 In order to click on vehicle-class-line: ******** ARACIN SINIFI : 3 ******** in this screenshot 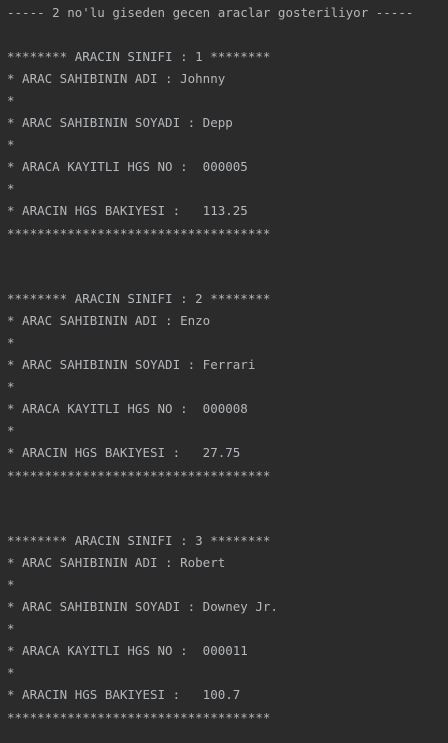, I will do `click(139, 540)`.